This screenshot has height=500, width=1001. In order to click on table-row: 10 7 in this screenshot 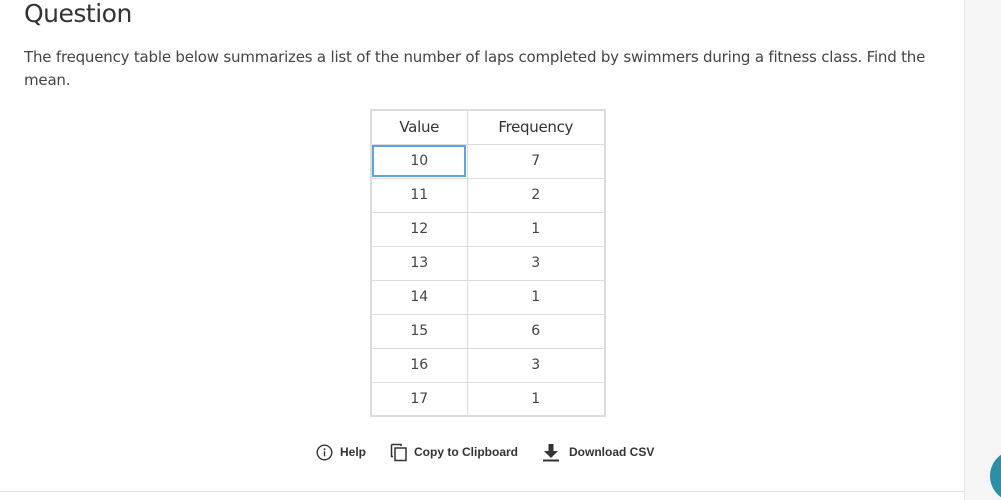, I will do `click(488, 161)`.